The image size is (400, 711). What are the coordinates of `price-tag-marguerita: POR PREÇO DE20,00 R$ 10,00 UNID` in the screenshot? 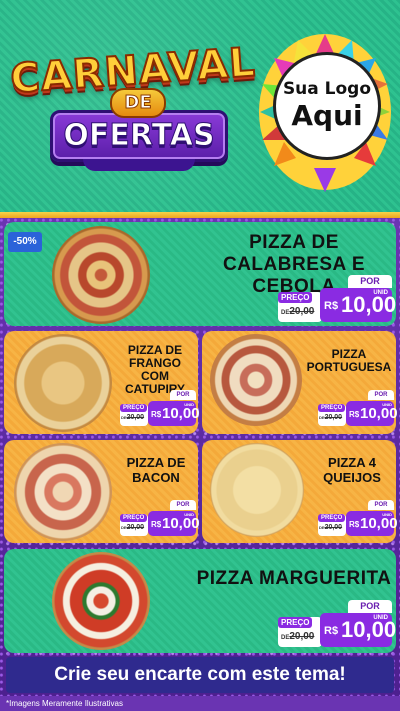 It's located at (337, 623).